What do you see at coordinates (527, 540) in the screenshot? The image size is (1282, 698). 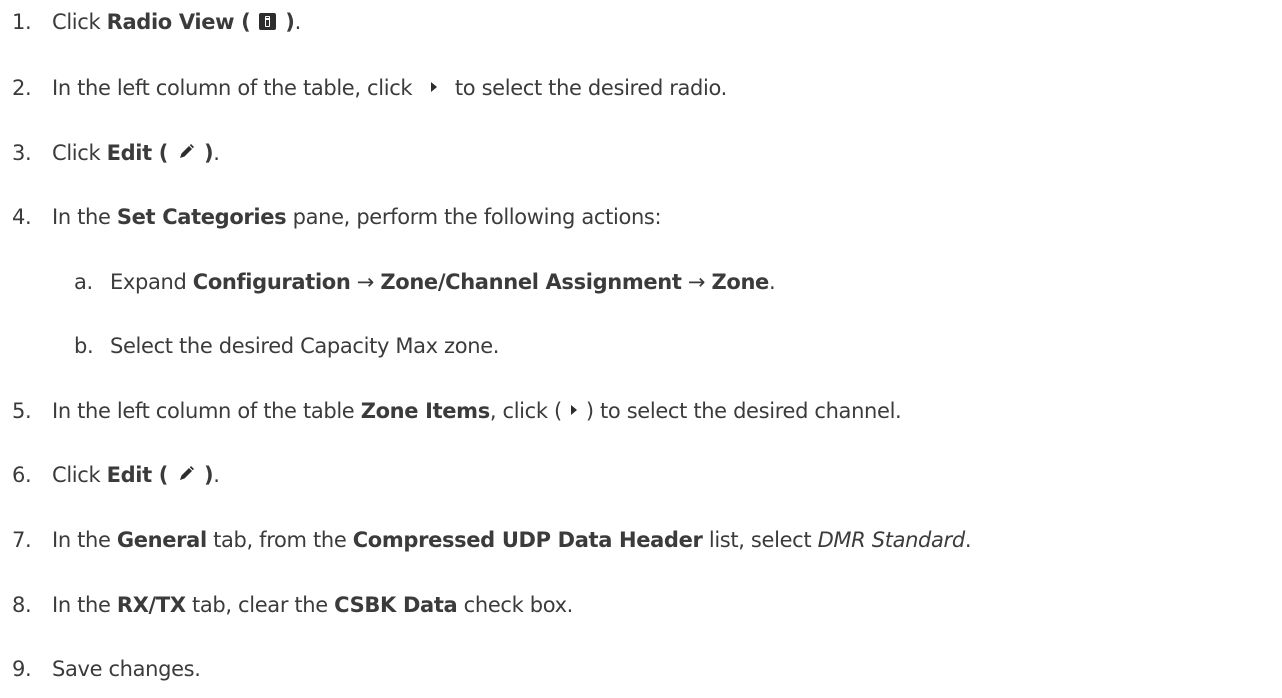 I see `step-bold-text: Compressed UDP Data Header` at bounding box center [527, 540].